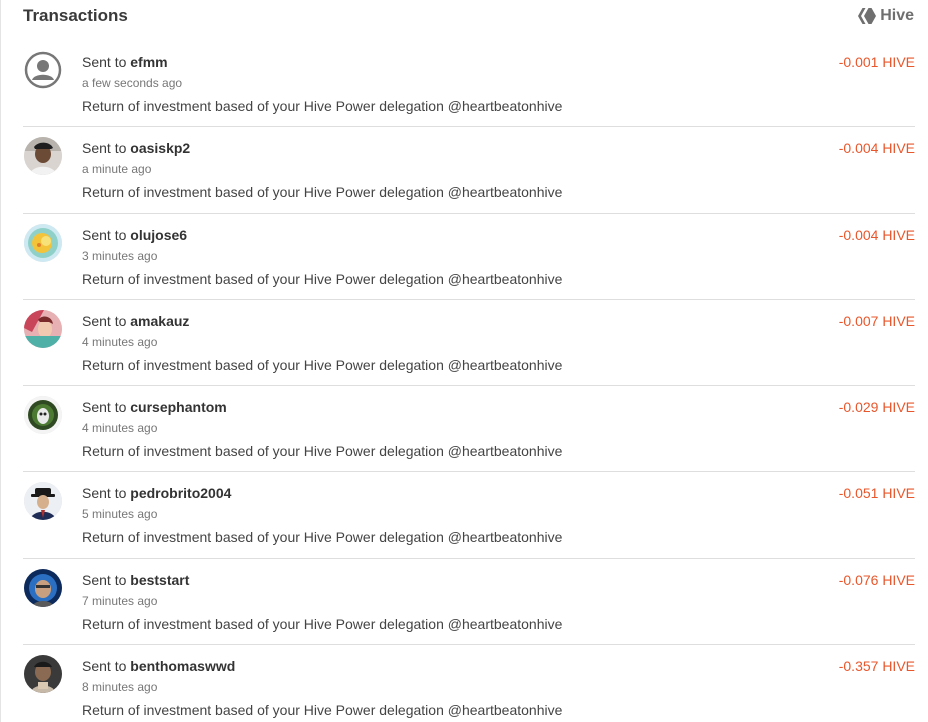 The height and width of the screenshot is (722, 928). What do you see at coordinates (116, 169) in the screenshot?
I see `transaction-time: a minute ago` at bounding box center [116, 169].